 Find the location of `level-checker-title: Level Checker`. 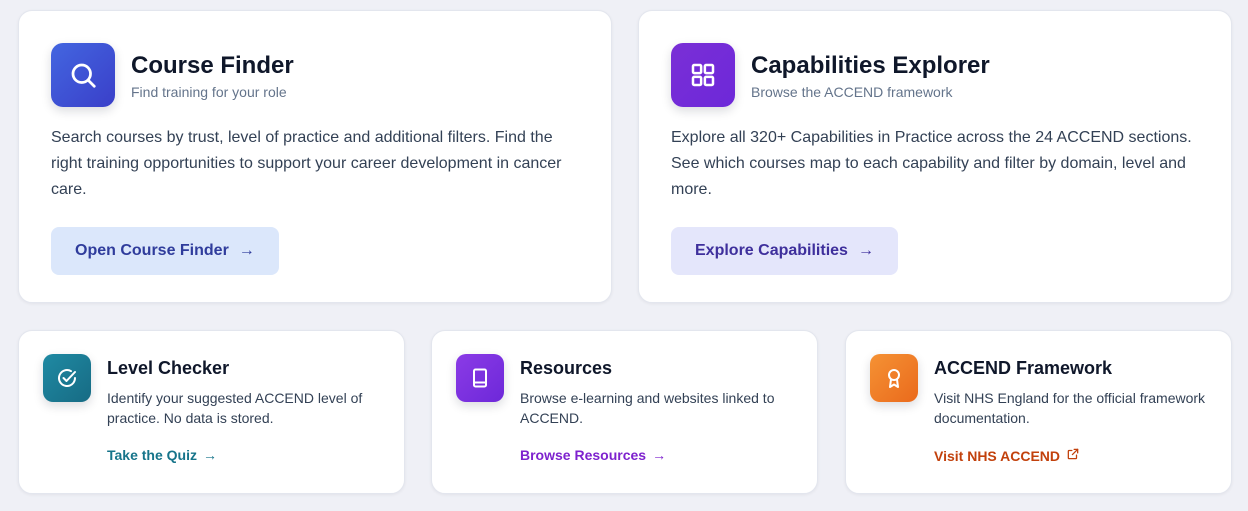

level-checker-title: Level Checker is located at coordinates (168, 368).